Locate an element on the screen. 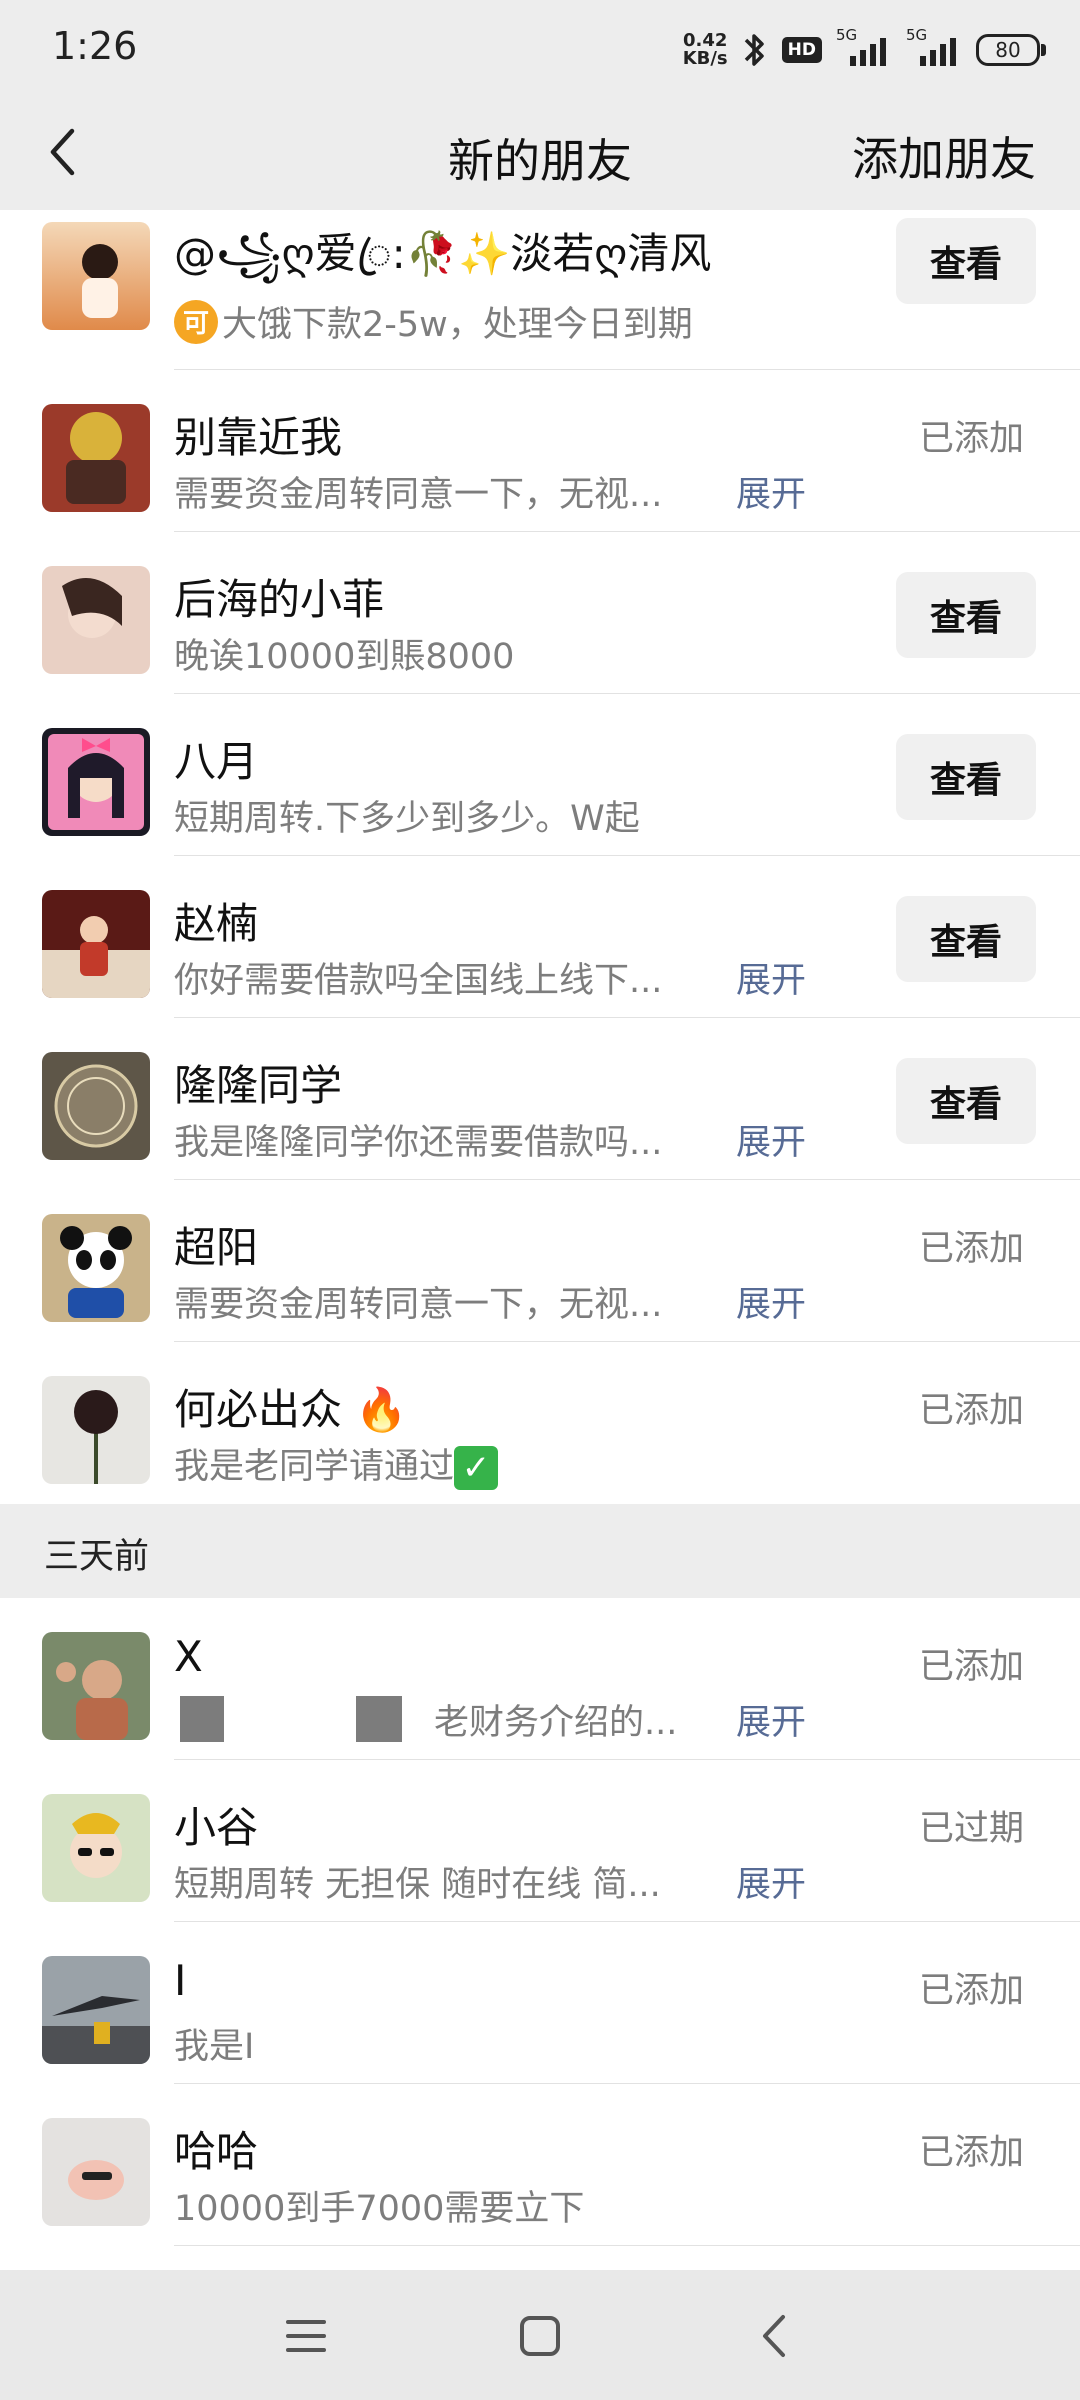 This screenshot has width=1080, height=2400. contact-name: X is located at coordinates (188, 1656).